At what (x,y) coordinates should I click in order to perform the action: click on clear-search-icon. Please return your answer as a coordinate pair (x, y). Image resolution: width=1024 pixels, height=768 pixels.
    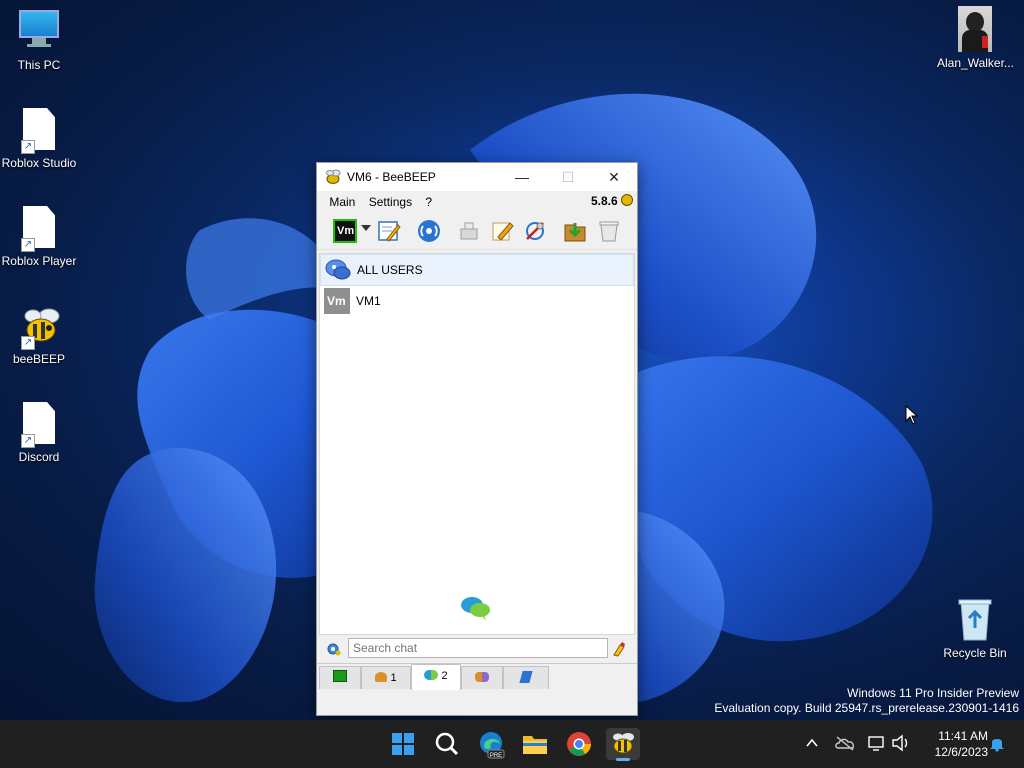
    Looking at the image, I should click on (619, 649).